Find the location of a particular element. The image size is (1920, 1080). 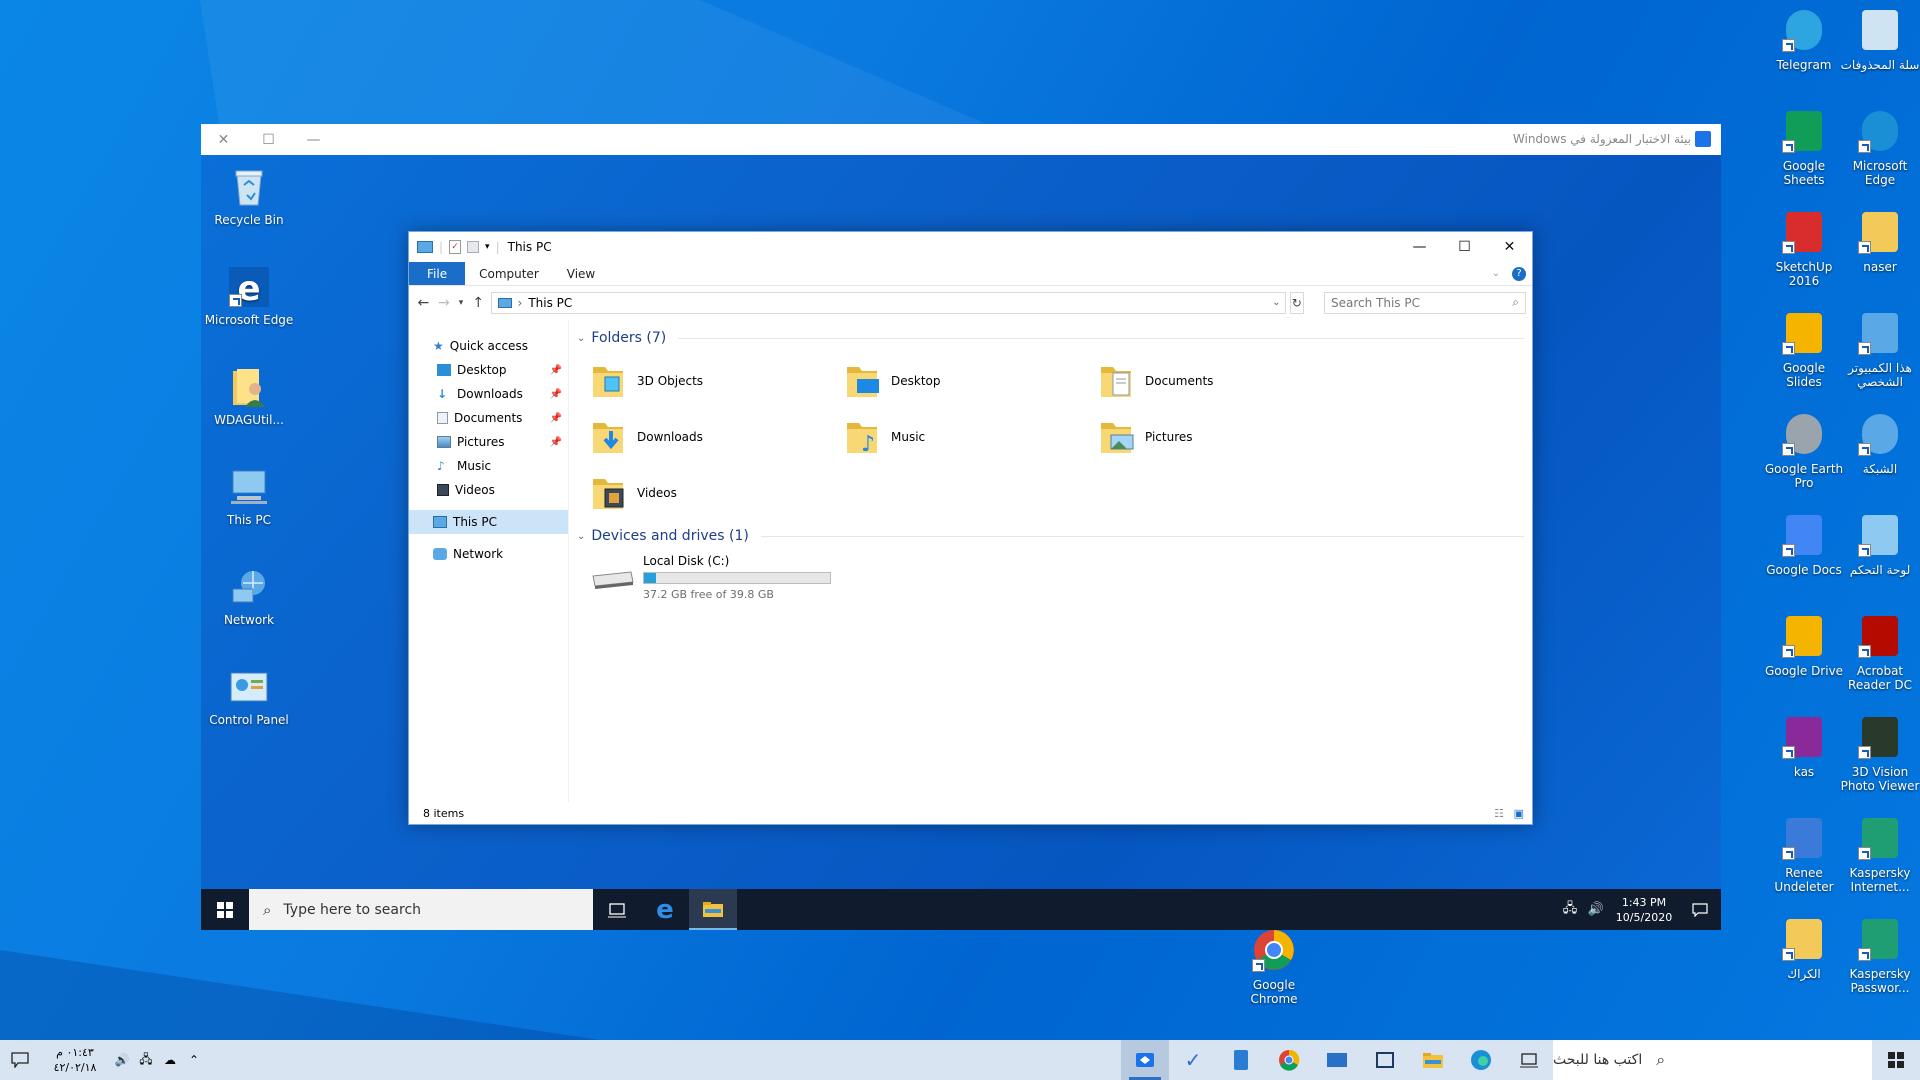

up-button: ↑ is located at coordinates (478, 303).